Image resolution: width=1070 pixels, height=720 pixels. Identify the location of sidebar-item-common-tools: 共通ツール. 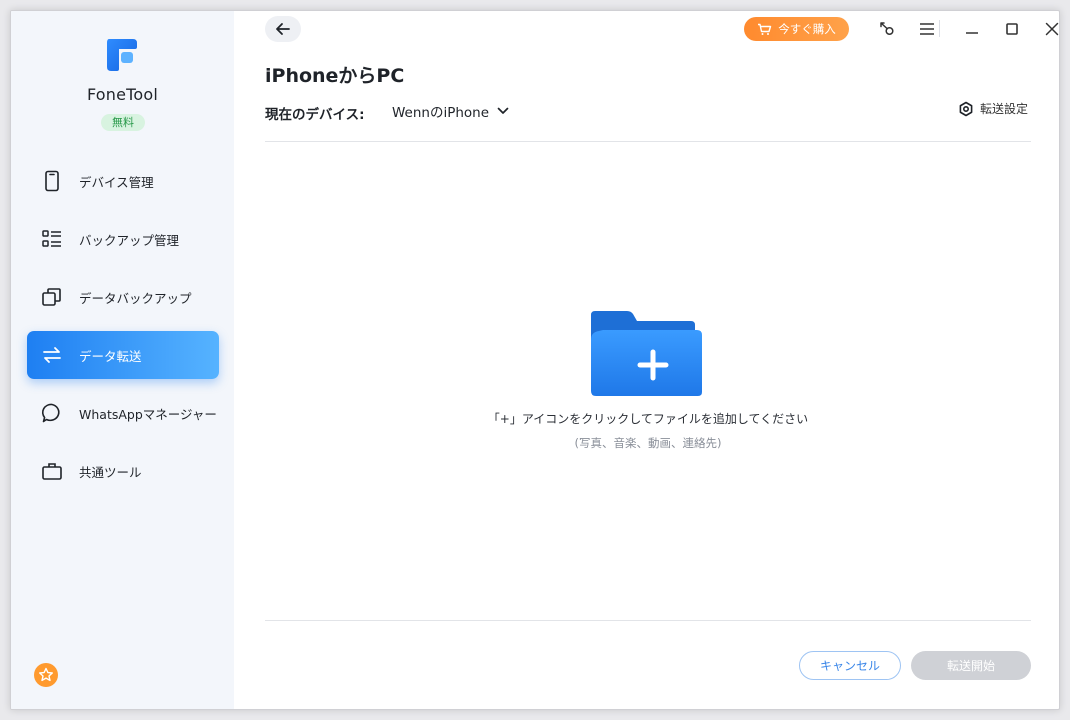
(123, 471).